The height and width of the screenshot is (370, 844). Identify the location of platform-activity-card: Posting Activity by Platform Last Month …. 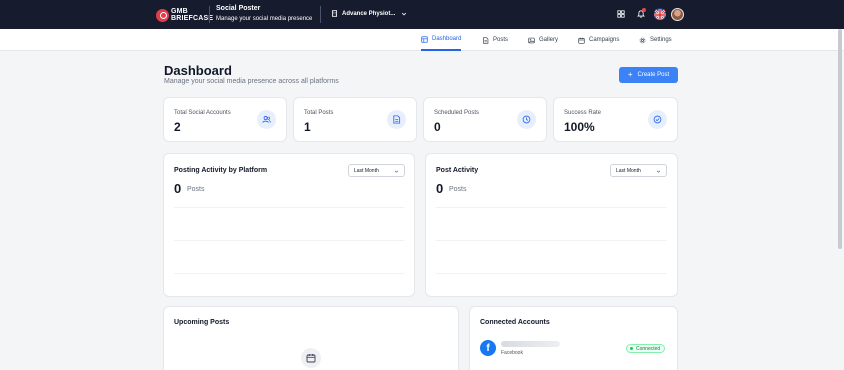
(289, 225).